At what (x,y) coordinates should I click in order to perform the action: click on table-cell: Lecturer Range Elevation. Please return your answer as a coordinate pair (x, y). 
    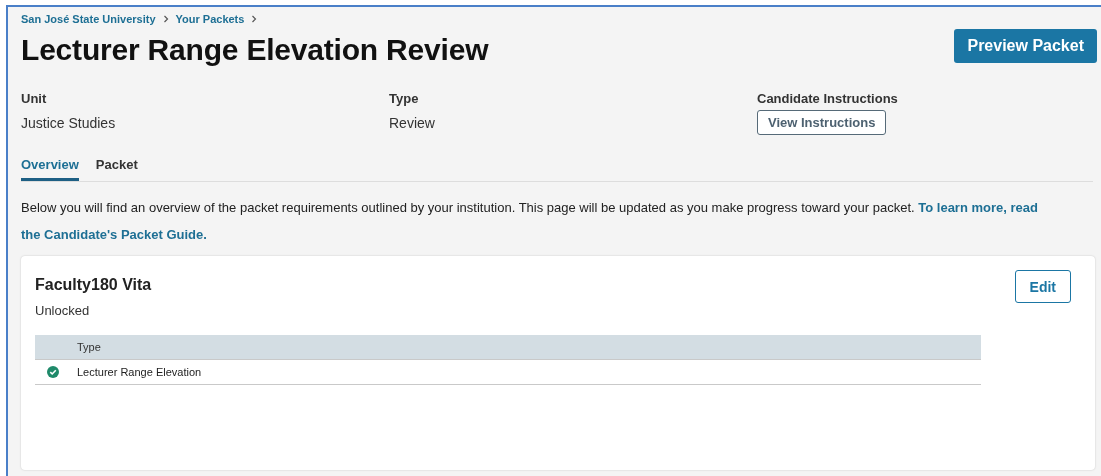
    Looking at the image, I should click on (529, 372).